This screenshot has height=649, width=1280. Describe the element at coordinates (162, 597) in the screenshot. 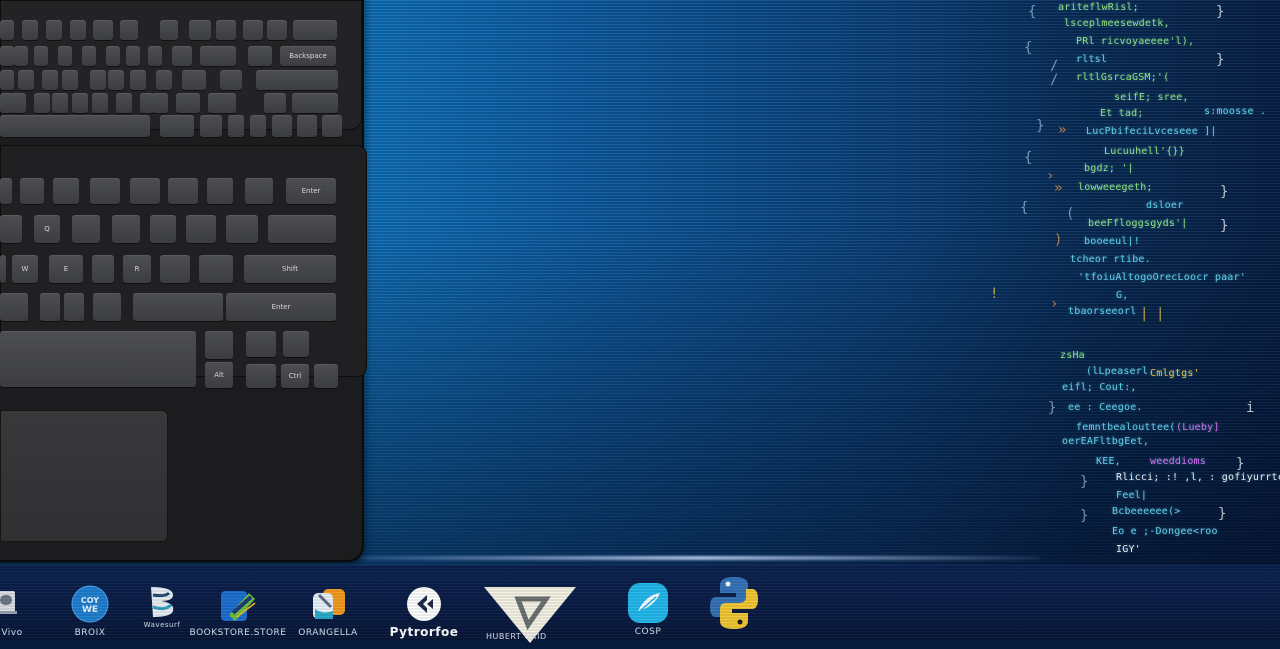

I see `dock-app-wave: Wavesurf` at that location.